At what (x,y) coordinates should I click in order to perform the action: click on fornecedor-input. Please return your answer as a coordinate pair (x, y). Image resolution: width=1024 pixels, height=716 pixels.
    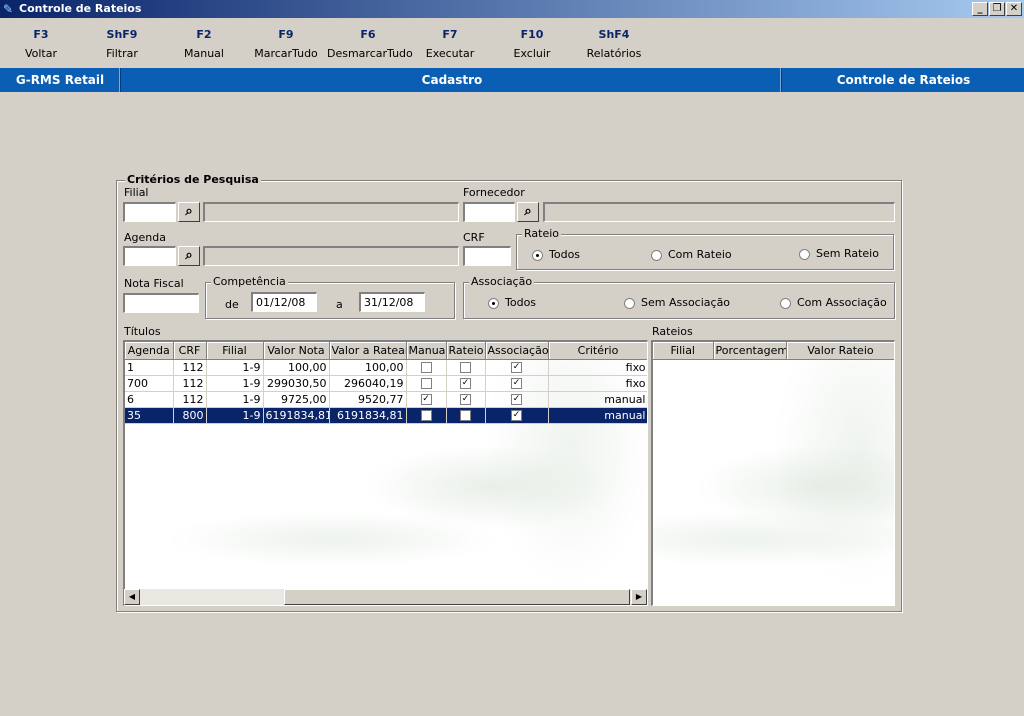
    Looking at the image, I should click on (489, 212).